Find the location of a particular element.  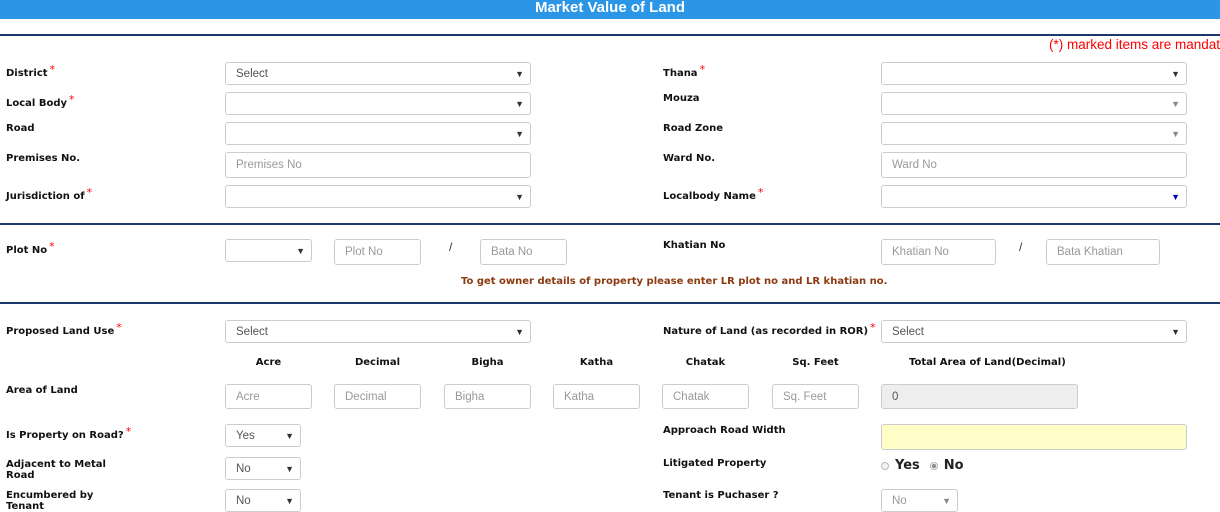

jurisdiction-label: Jurisdiction of * is located at coordinates (49, 194).